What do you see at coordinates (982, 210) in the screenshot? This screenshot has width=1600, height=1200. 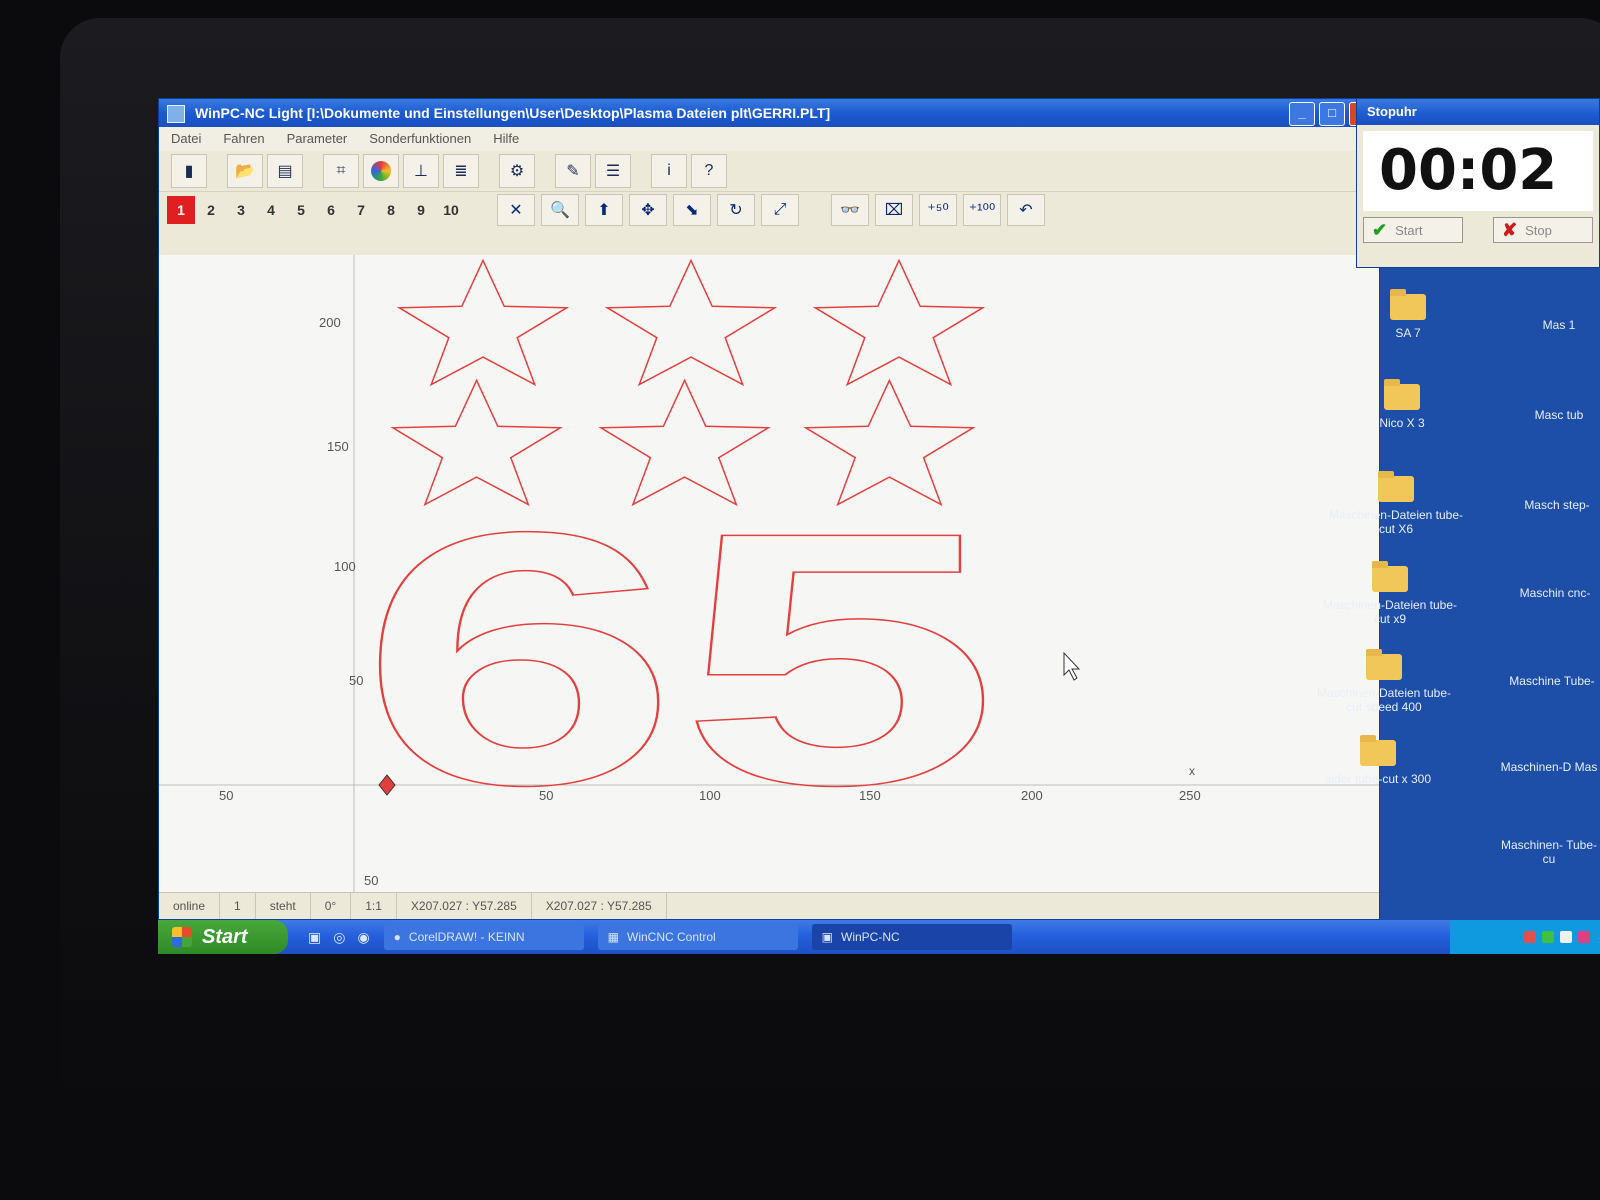 I see `zoom-100-icon: ⁺¹⁰⁰` at bounding box center [982, 210].